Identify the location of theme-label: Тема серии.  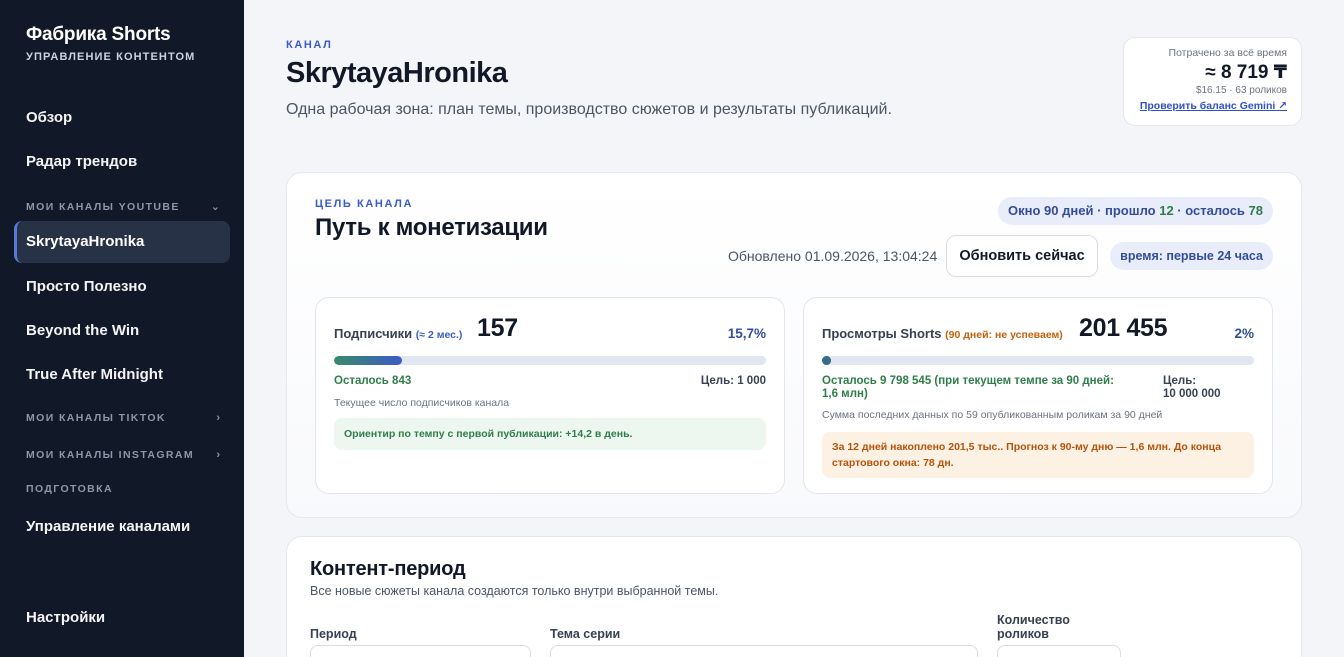
(585, 634).